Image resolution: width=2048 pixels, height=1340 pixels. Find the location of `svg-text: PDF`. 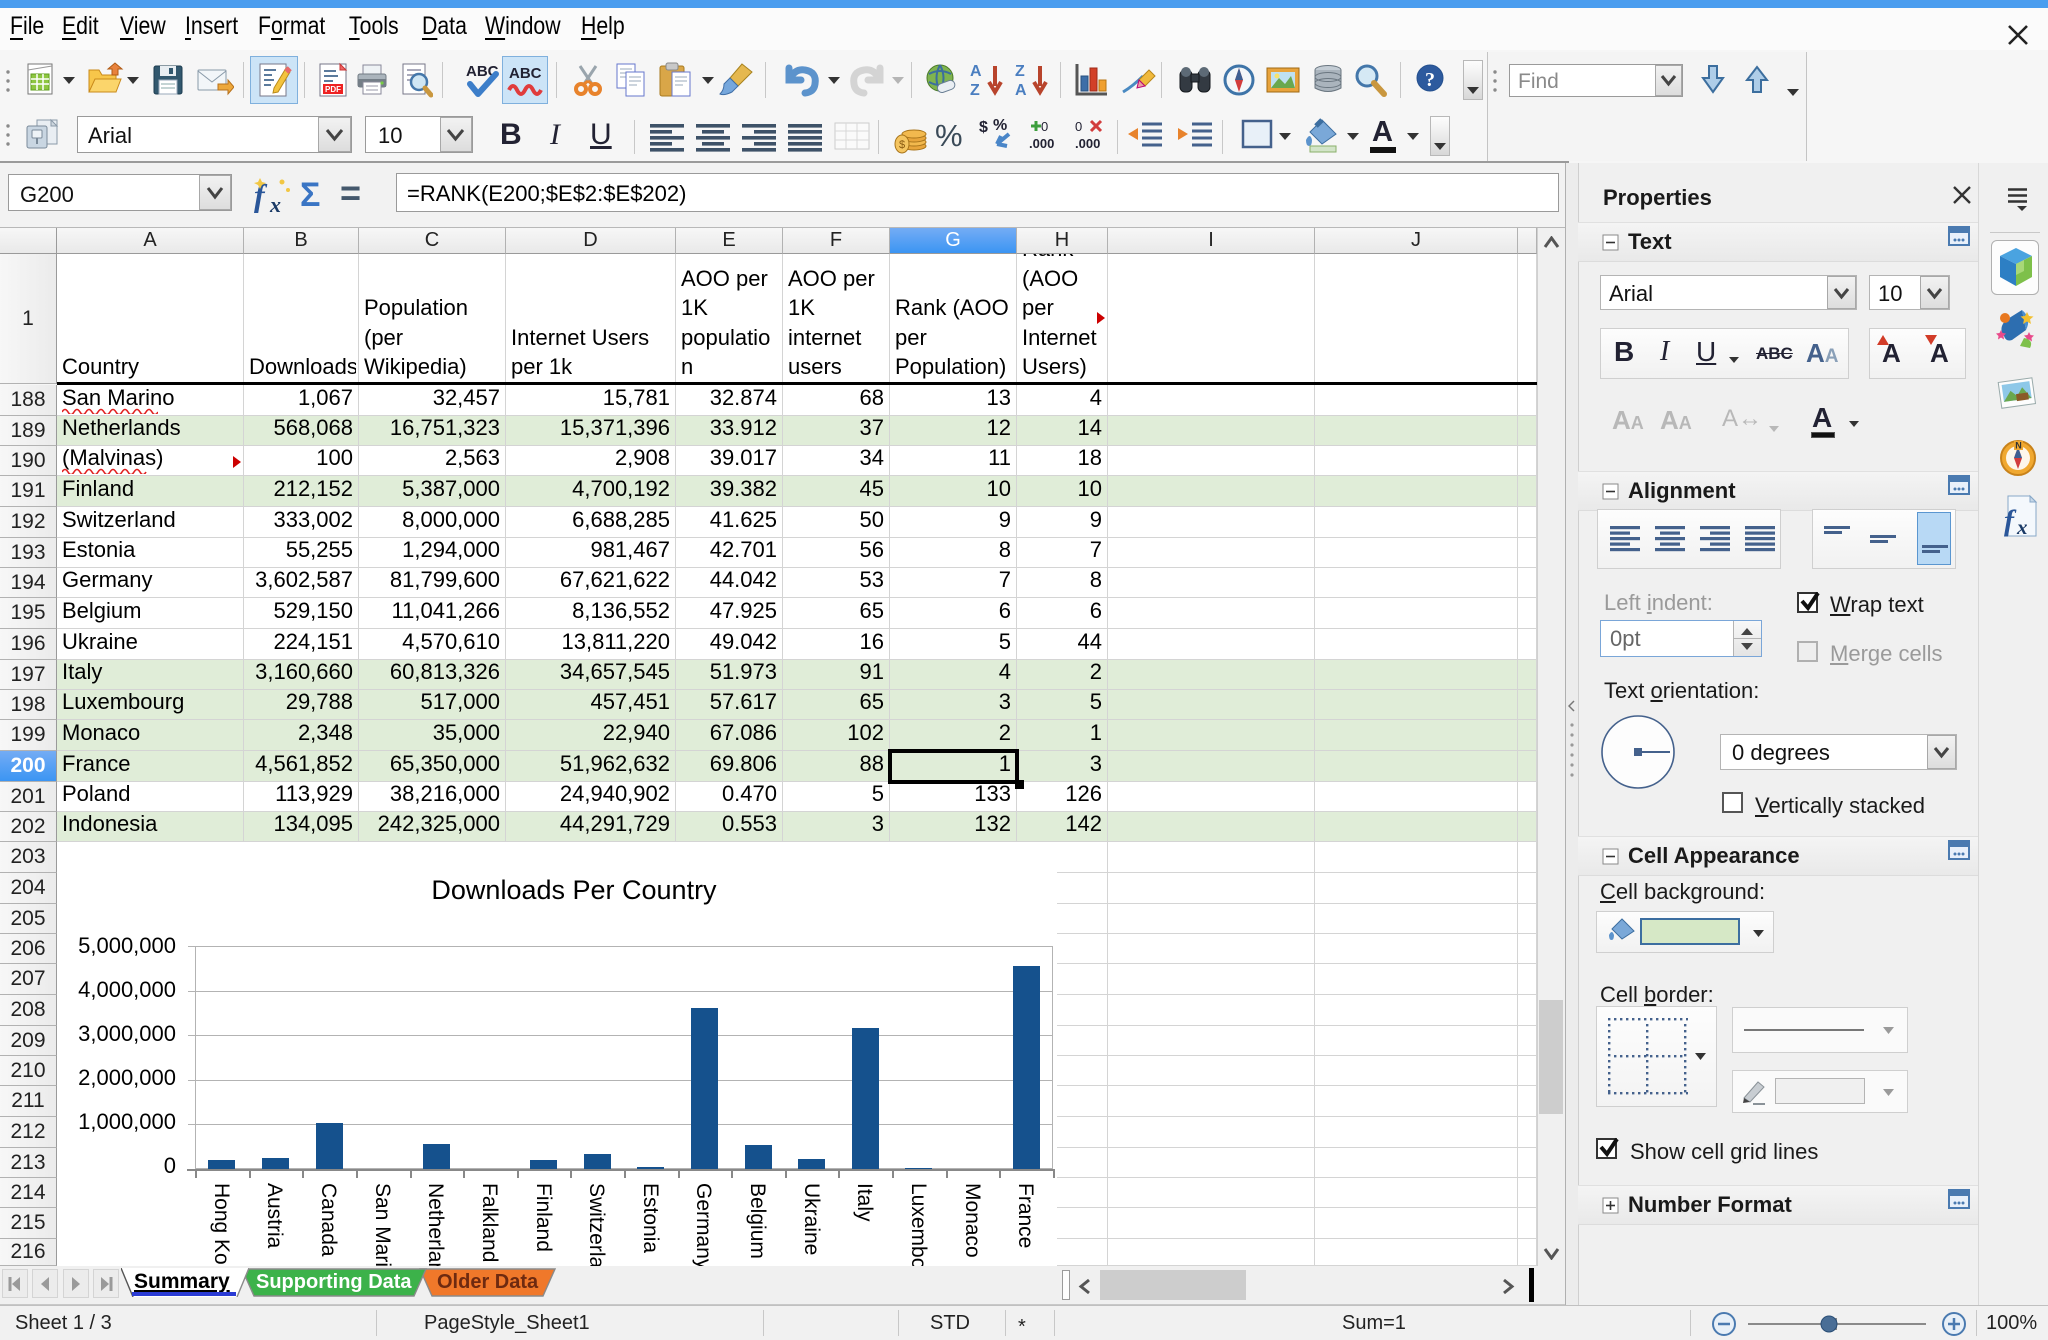

svg-text: PDF is located at coordinates (333, 89).